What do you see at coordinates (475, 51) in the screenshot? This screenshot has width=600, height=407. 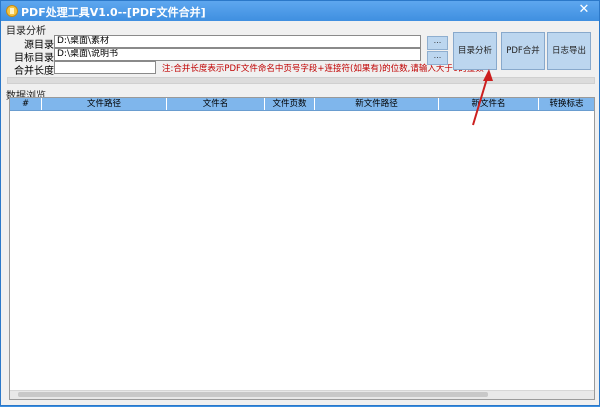 I see `analyze-dir-button: 目录分析` at bounding box center [475, 51].